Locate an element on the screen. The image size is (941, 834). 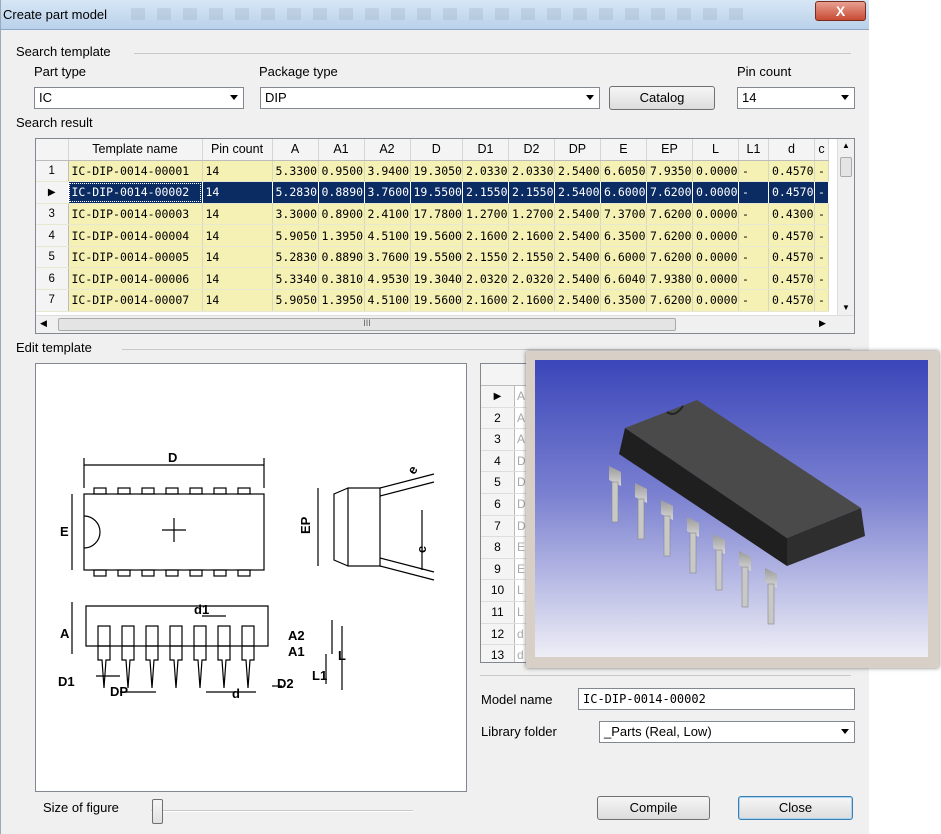
catalog-button: Catalog is located at coordinates (662, 98).